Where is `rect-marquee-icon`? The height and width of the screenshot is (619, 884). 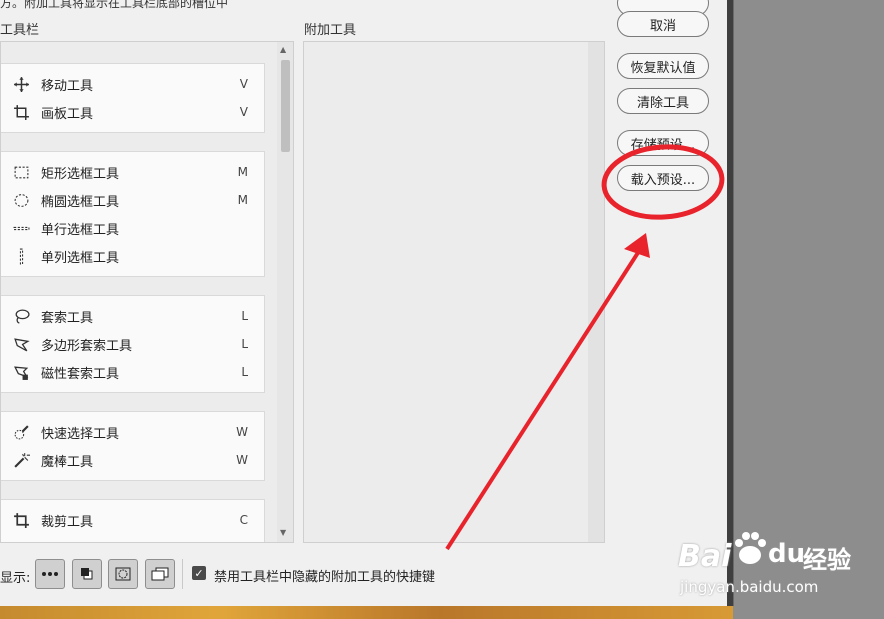
rect-marquee-icon is located at coordinates (21, 172).